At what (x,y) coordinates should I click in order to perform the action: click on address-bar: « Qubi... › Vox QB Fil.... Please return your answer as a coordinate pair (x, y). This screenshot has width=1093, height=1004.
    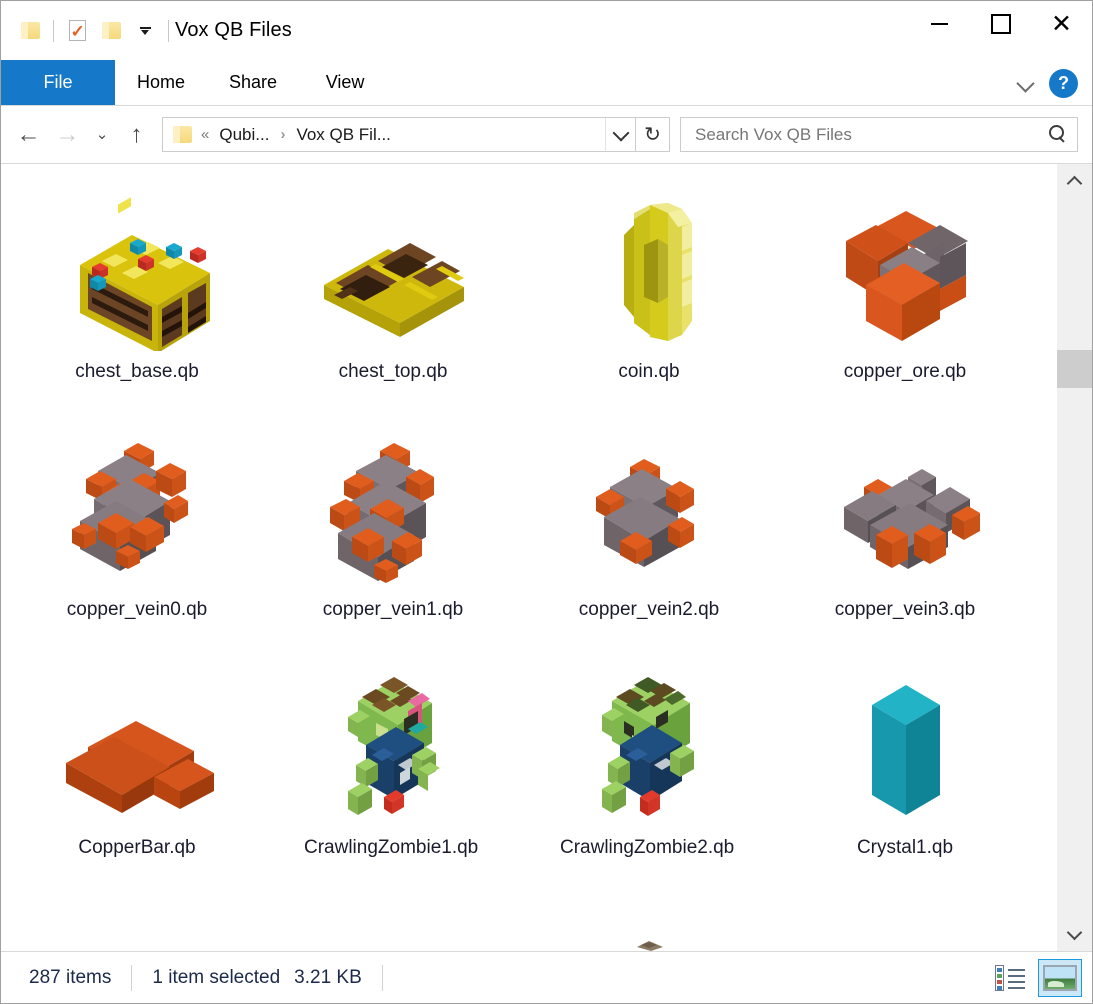
    Looking at the image, I should click on (399, 134).